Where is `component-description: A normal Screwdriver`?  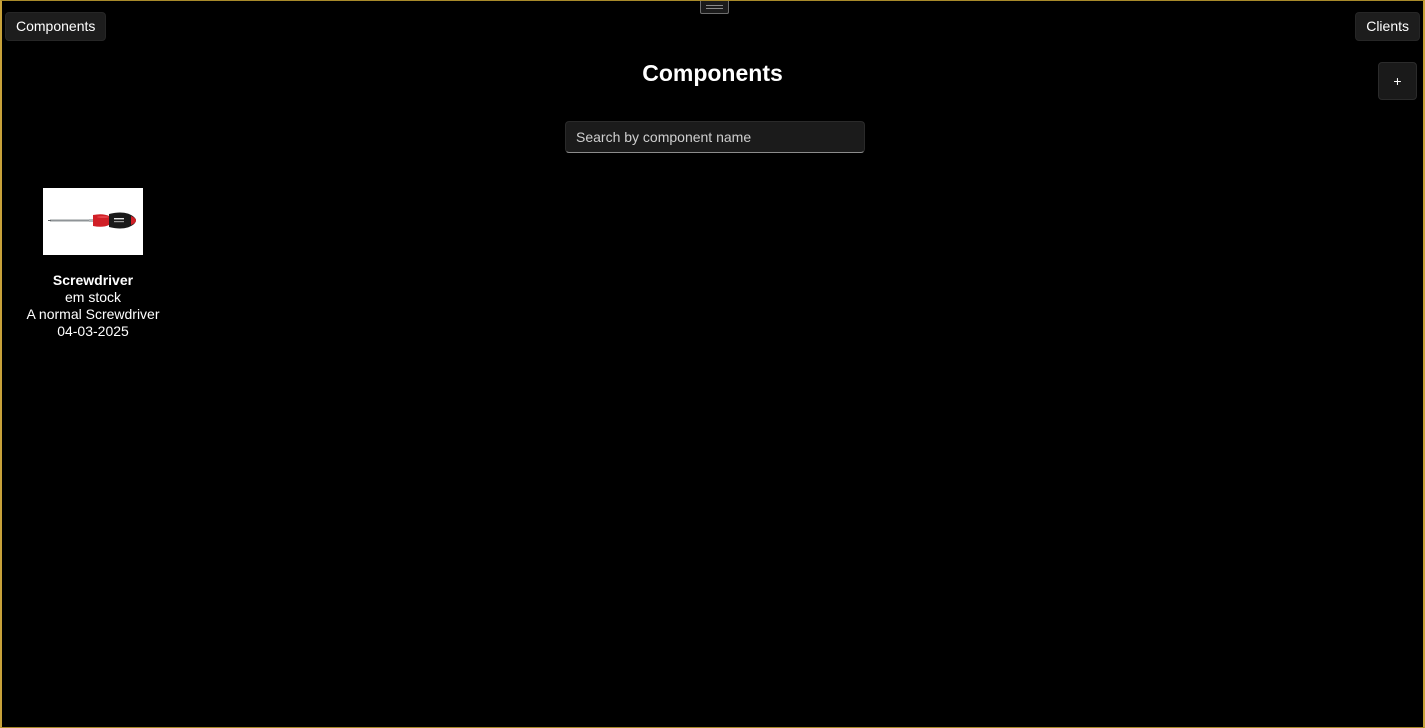 component-description: A normal Screwdriver is located at coordinates (93, 314).